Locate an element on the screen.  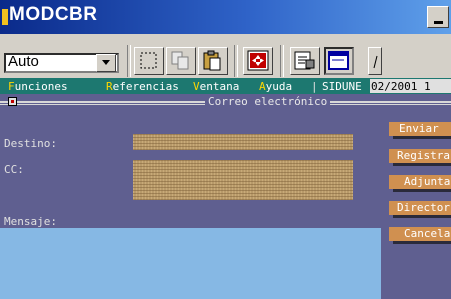
paste-button is located at coordinates (213, 61).